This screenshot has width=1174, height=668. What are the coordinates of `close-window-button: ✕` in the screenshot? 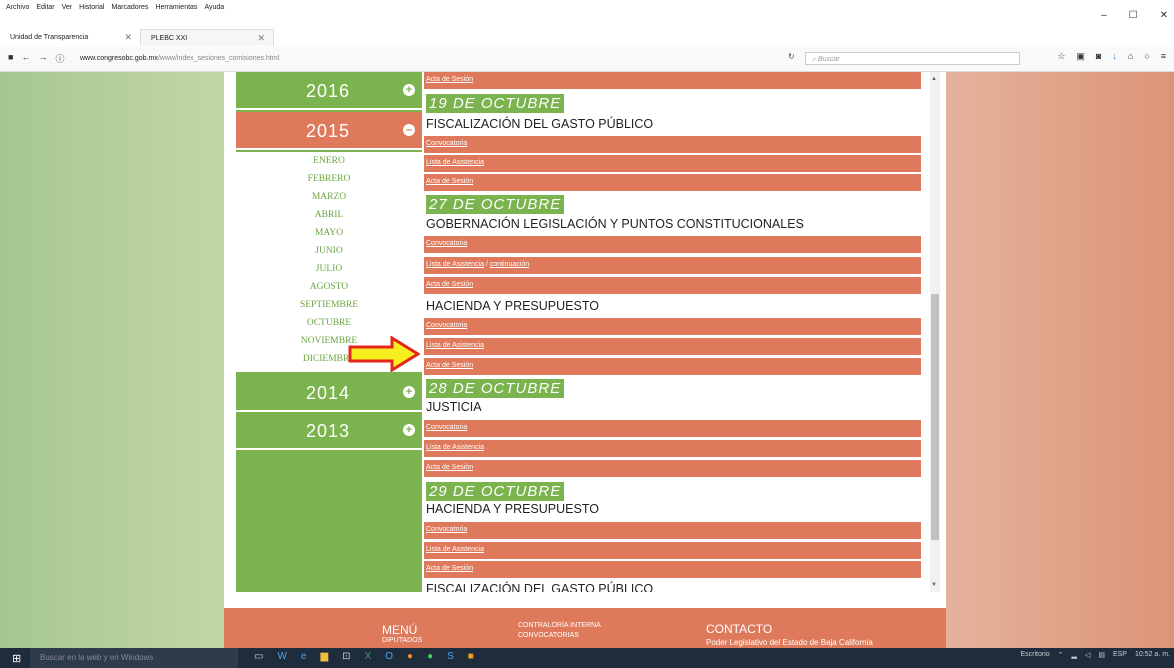 It's located at (1164, 15).